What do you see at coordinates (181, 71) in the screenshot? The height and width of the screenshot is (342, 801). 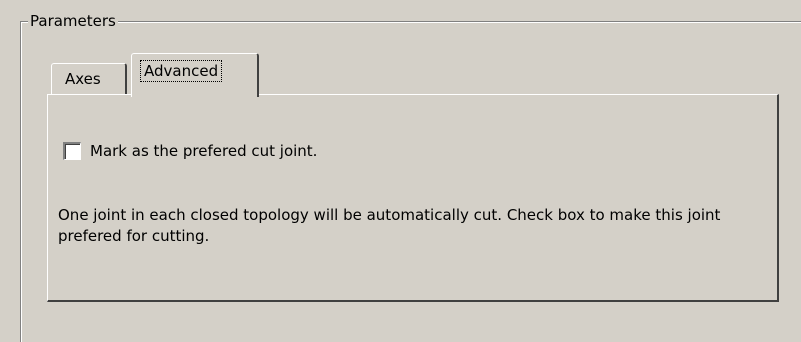 I see `tab-advanced-label: Advanced` at bounding box center [181, 71].